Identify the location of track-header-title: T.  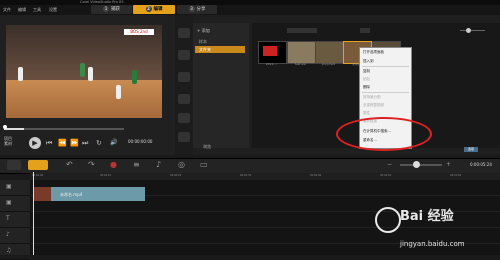
(15, 220).